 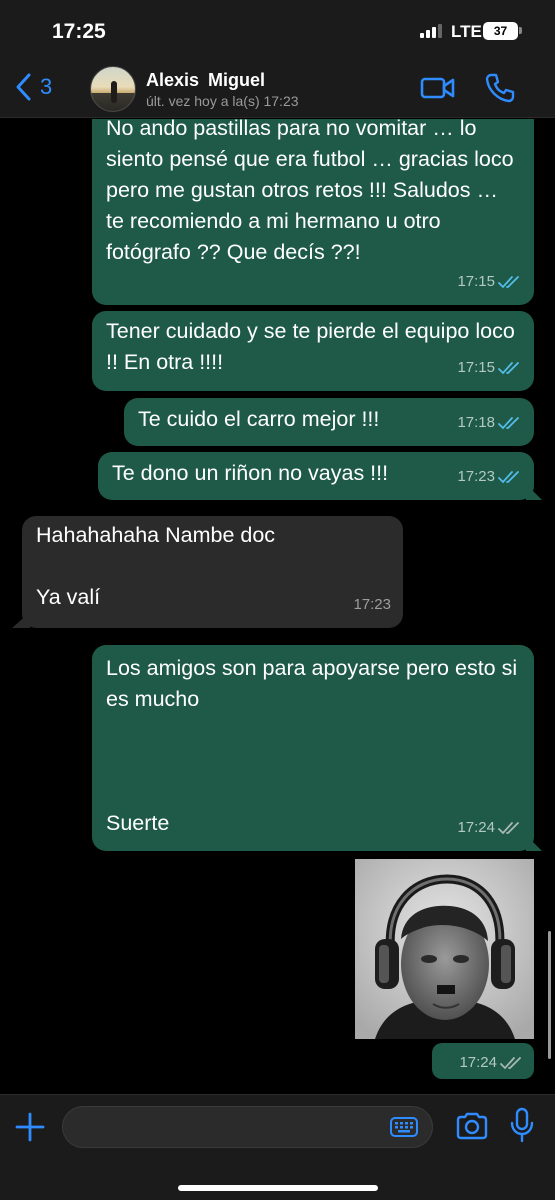 I want to click on last-seen: últ. vez hoy a la(s) 17:23, so click(x=222, y=101).